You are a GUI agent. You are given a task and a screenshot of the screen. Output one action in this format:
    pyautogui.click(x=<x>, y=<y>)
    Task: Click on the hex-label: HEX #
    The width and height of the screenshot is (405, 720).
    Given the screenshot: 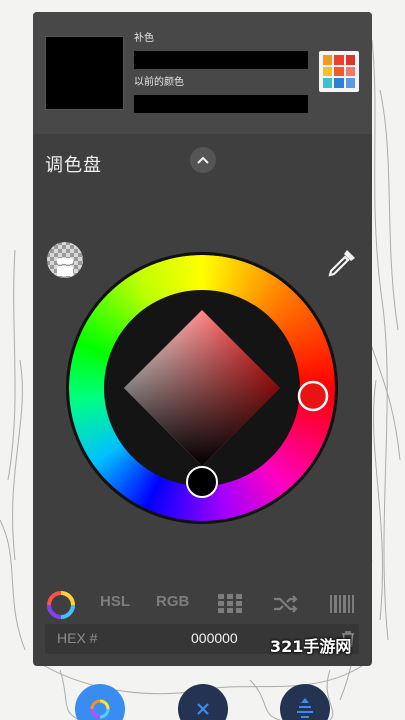 What is the action you would take?
    pyautogui.click(x=77, y=638)
    